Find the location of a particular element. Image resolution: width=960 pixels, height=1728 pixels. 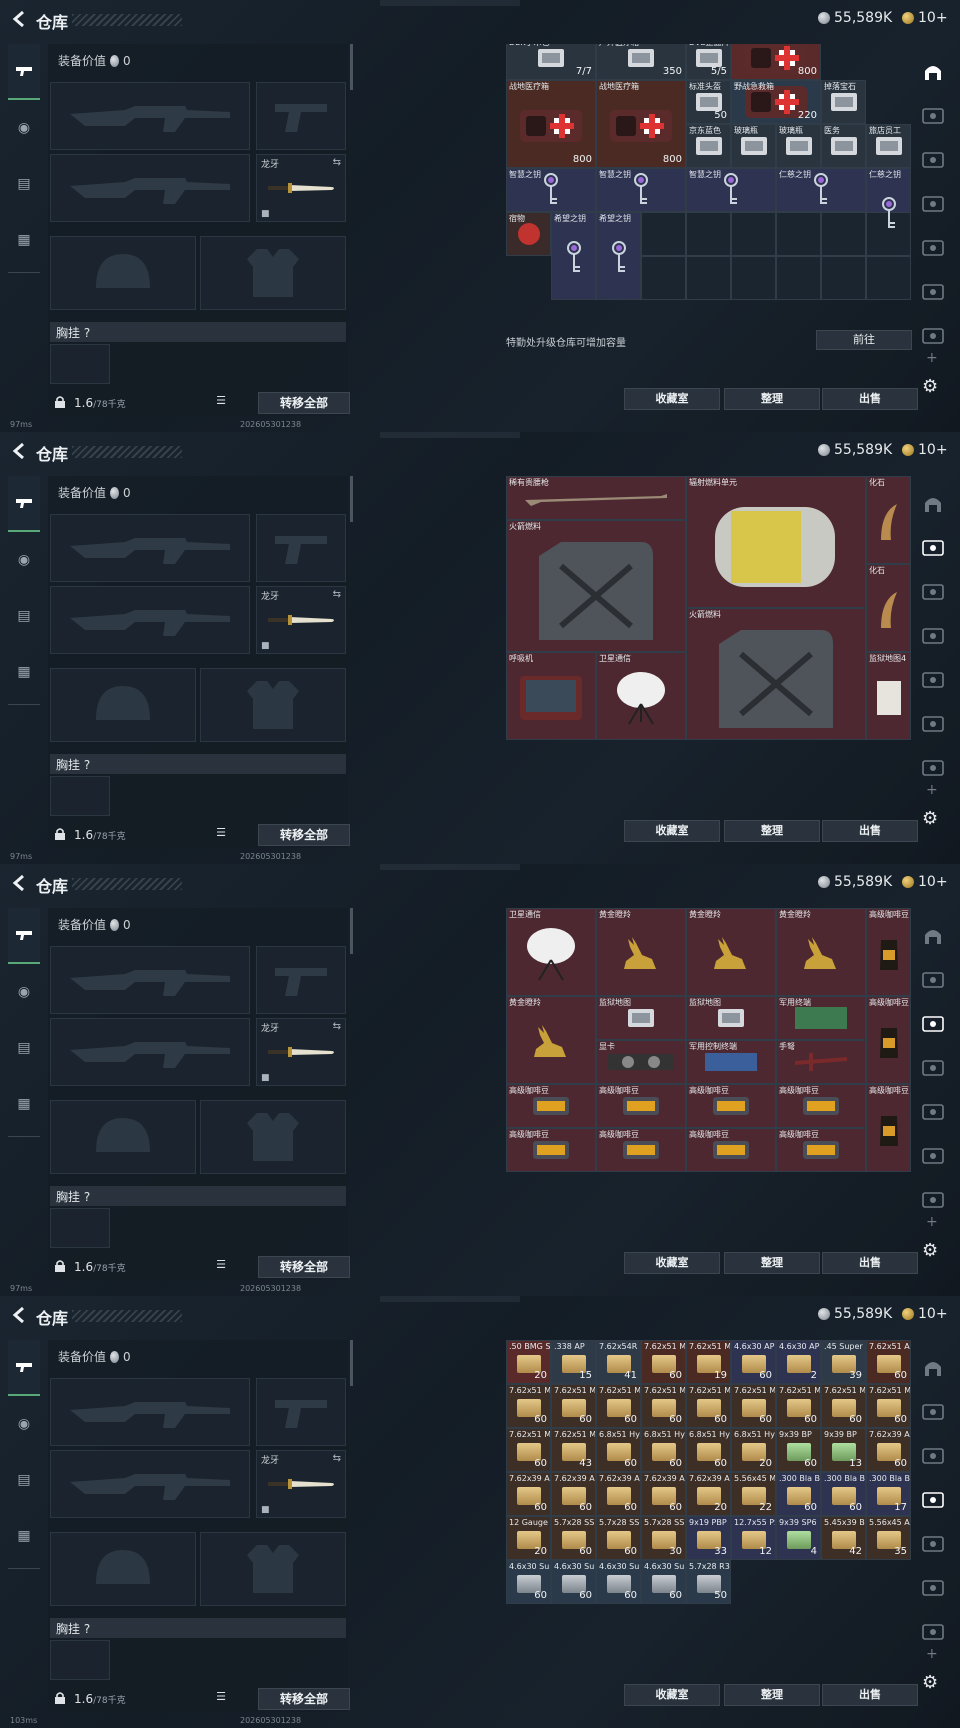

inventory-item: 9x39 BP 60 is located at coordinates (798, 1450).